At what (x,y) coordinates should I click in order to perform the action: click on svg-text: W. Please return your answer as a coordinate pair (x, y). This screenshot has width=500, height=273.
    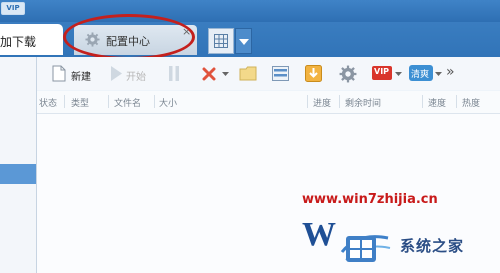
    Looking at the image, I should click on (319, 234).